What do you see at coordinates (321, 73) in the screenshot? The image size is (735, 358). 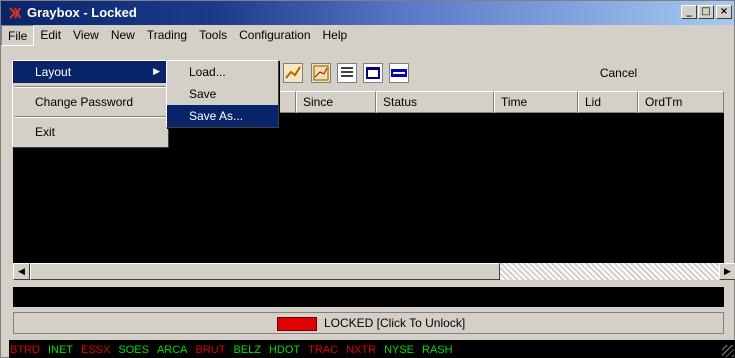 I see `graph-tool-icon` at bounding box center [321, 73].